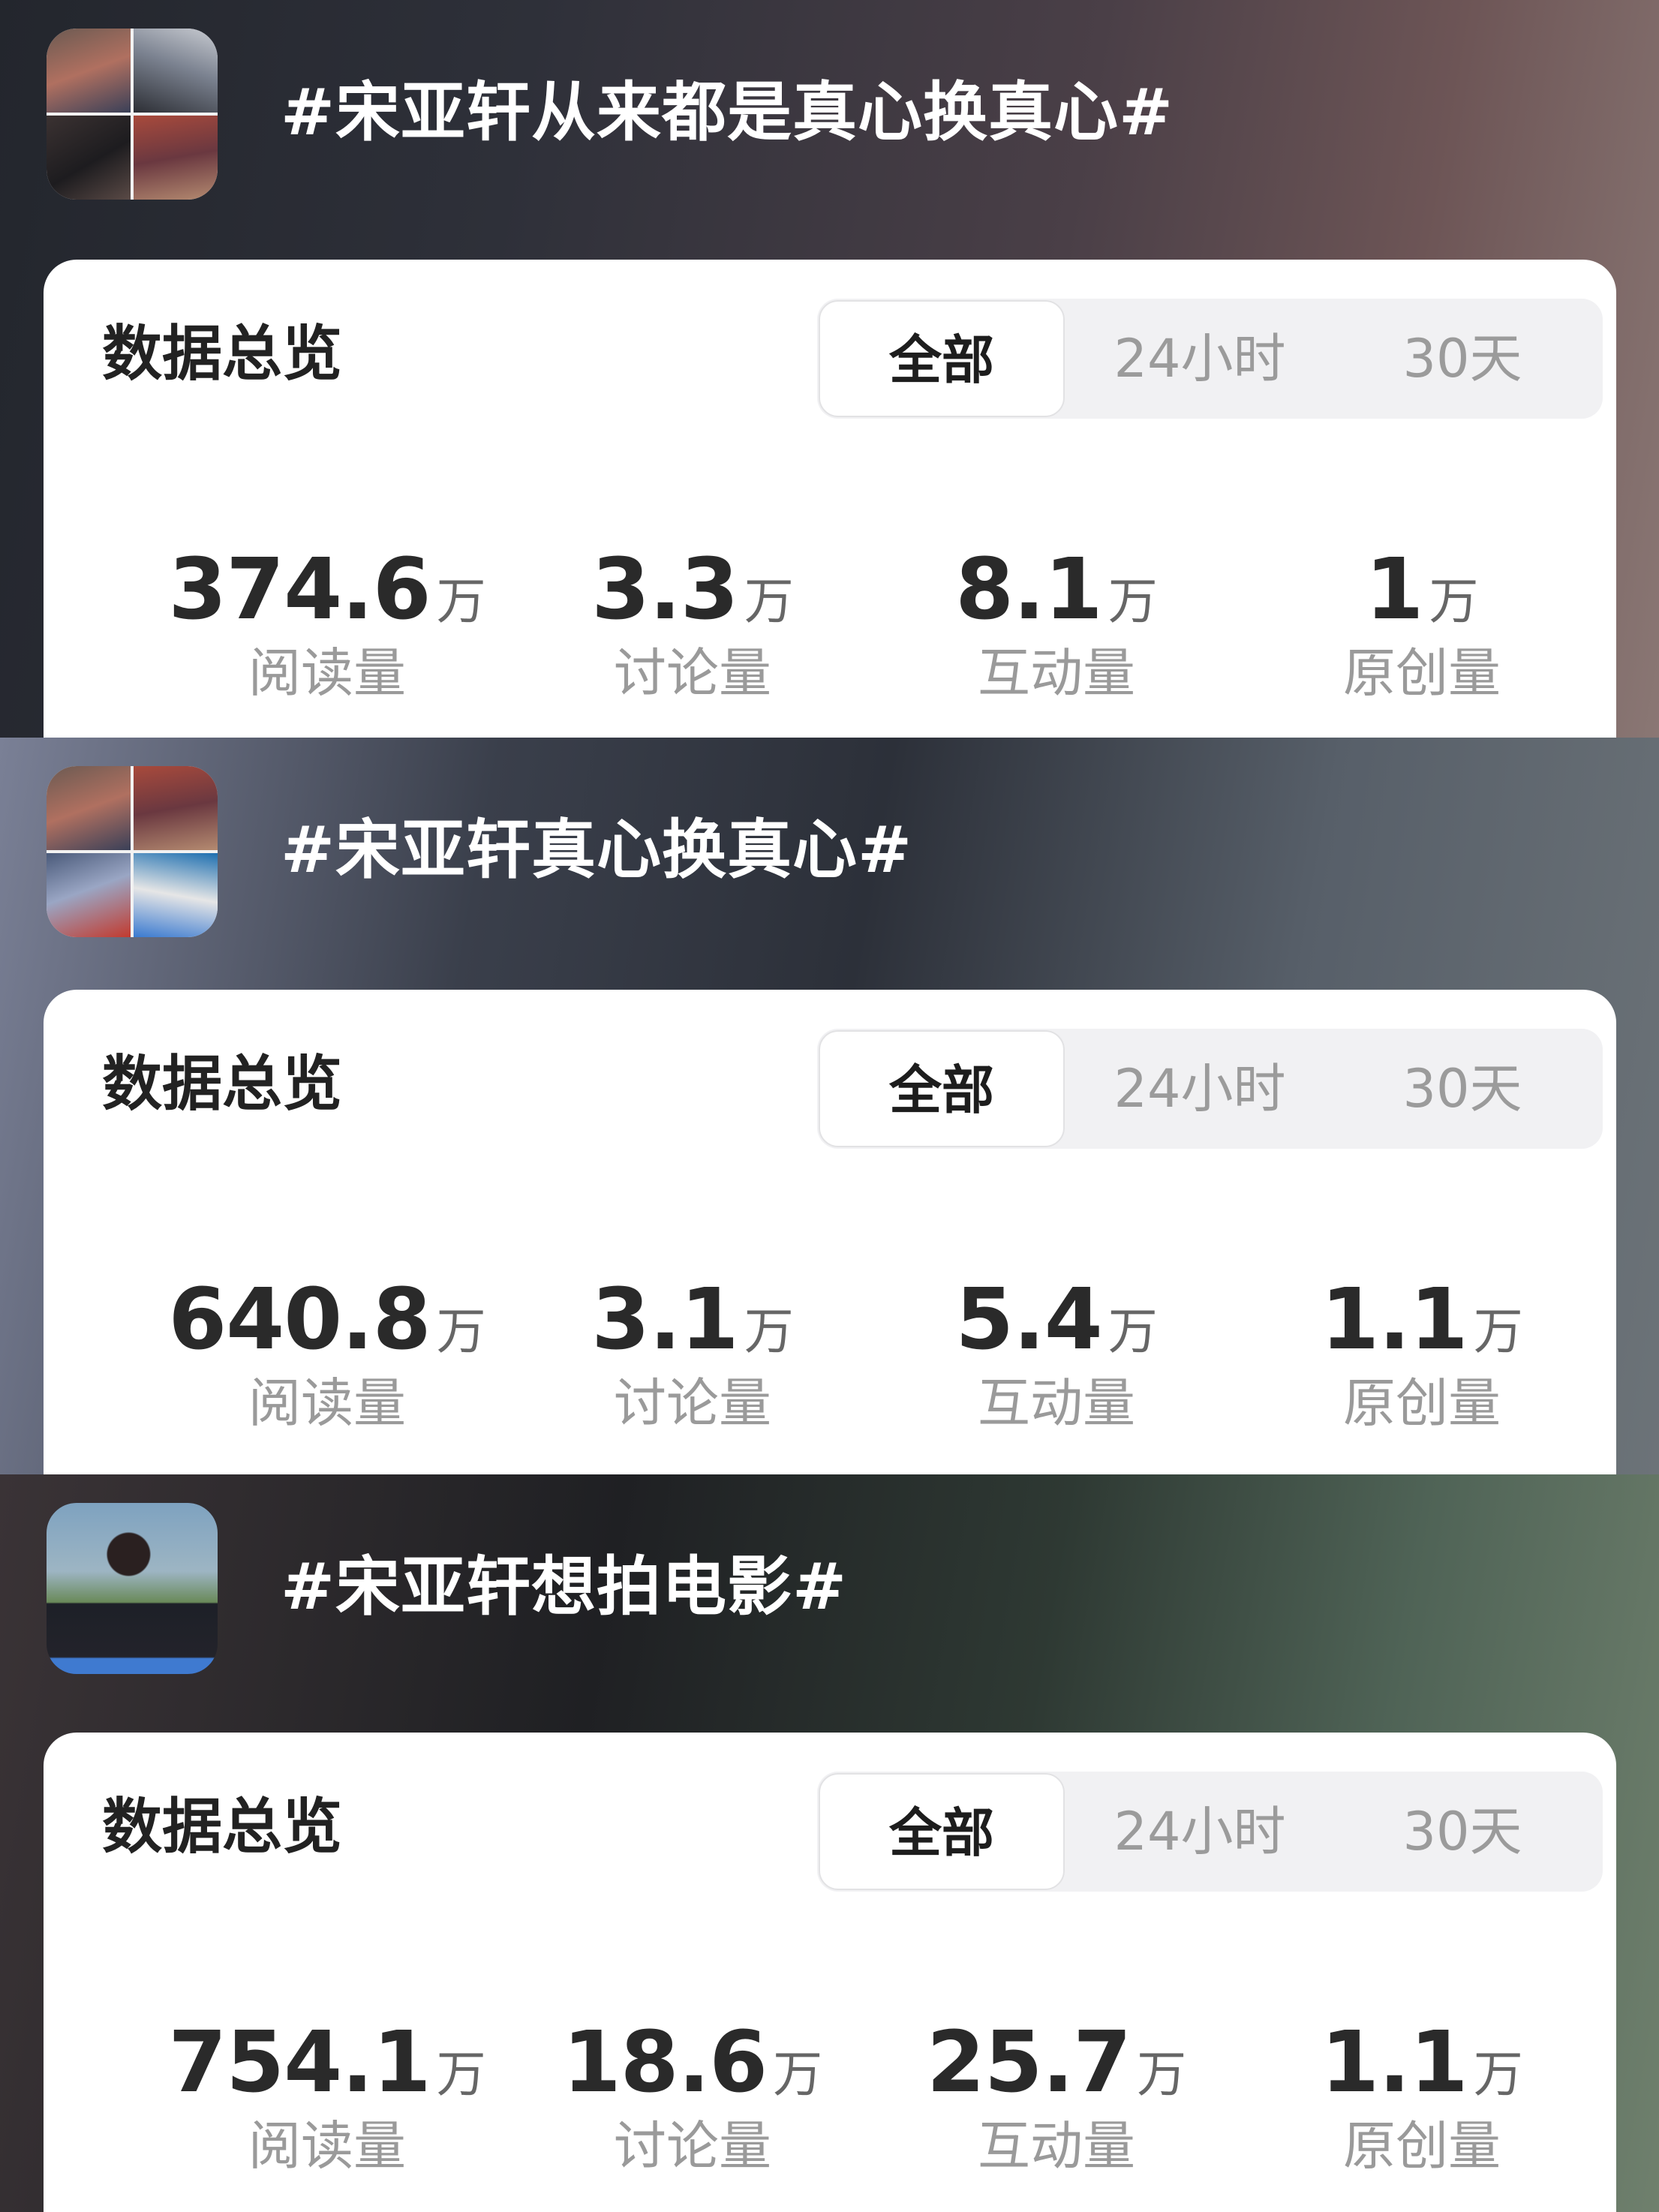 The height and width of the screenshot is (2212, 1659). I want to click on stat-interaction-count: 8.1 万 互动量, so click(1057, 626).